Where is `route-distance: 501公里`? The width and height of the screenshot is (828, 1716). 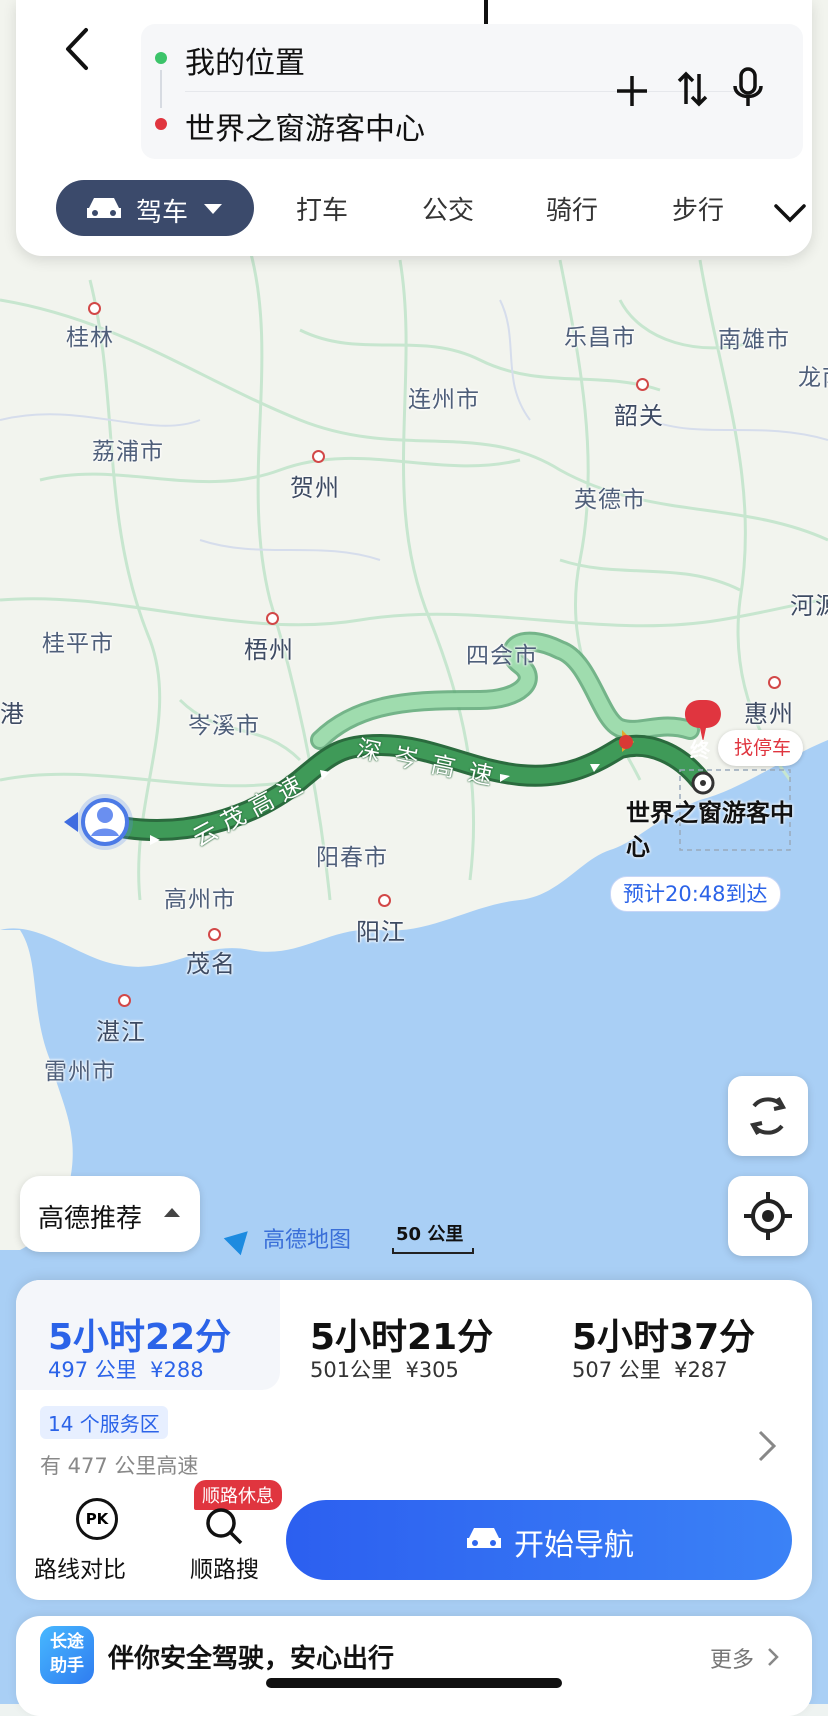 route-distance: 501公里 is located at coordinates (351, 1370).